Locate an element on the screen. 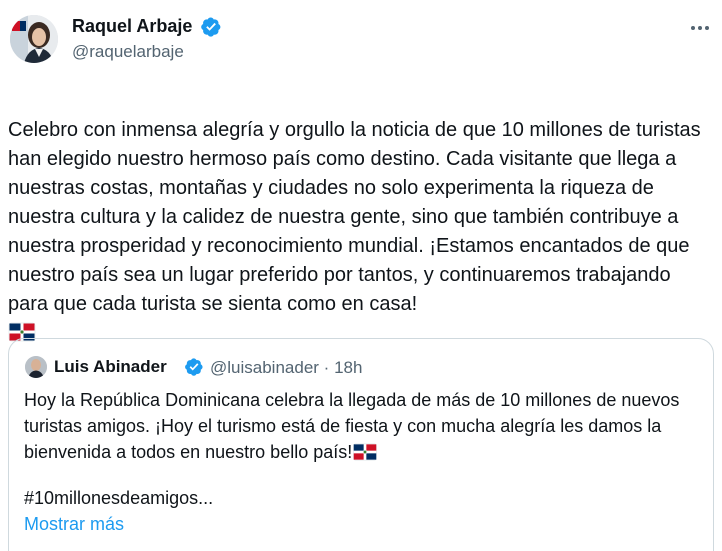 The width and height of the screenshot is (722, 551). more-options-icon is located at coordinates (700, 28).